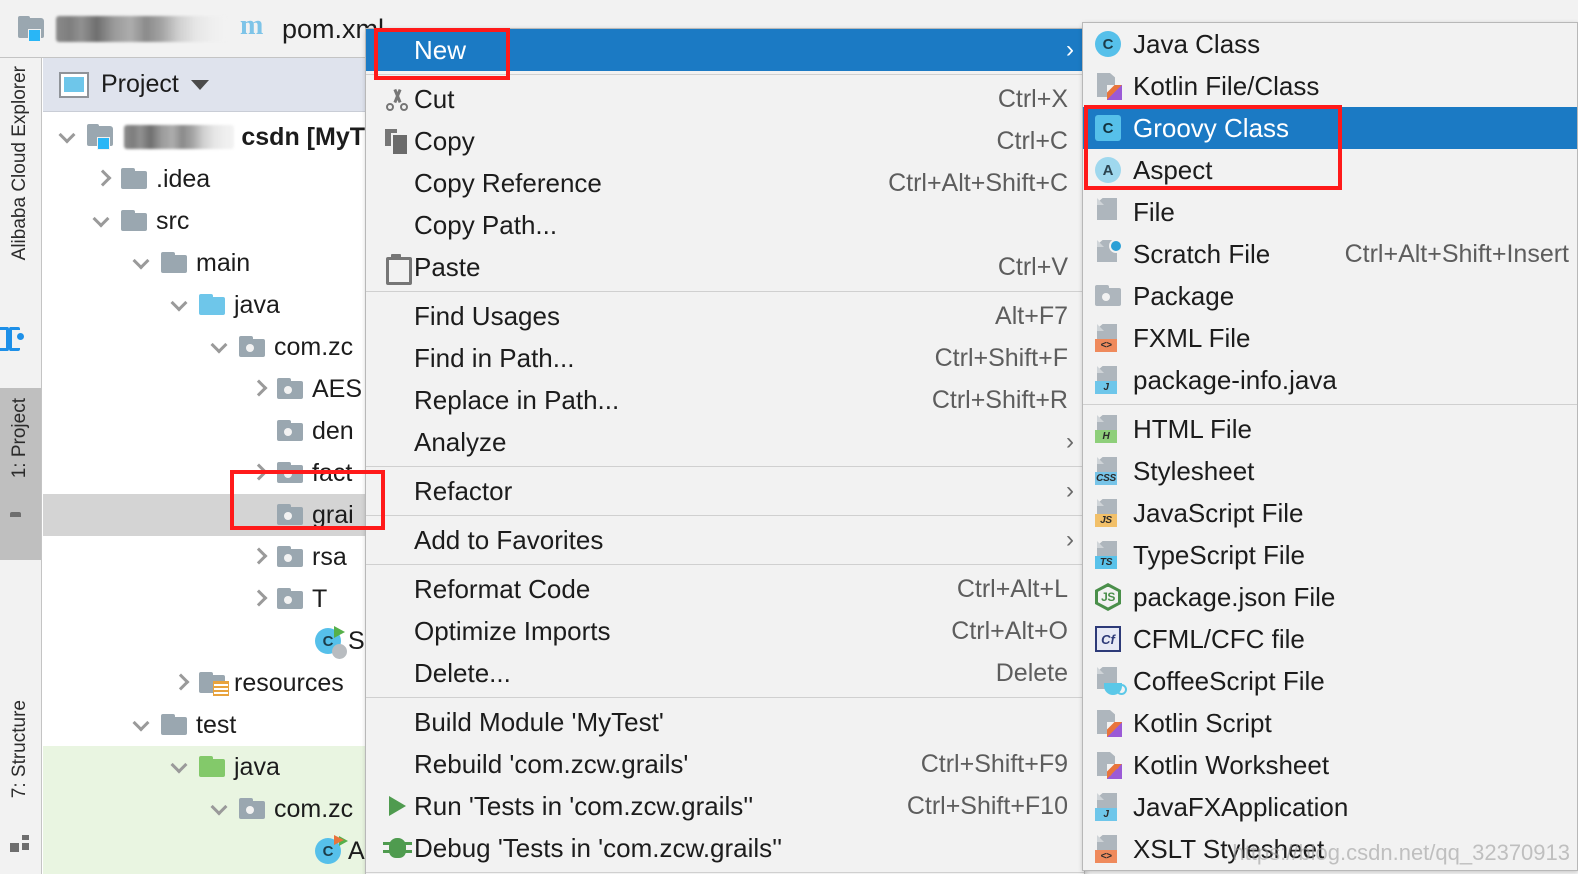  I want to click on menu-item-copy-reference: Copy Reference Ctrl+Alt+Shift+C, so click(725, 183).